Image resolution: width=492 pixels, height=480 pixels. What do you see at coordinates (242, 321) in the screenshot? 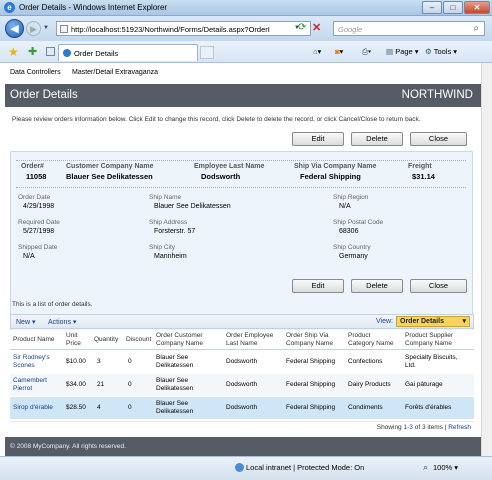
I see `grid-toolbar: New ▾ Actions ▾ View: Order Details ▾` at bounding box center [242, 321].